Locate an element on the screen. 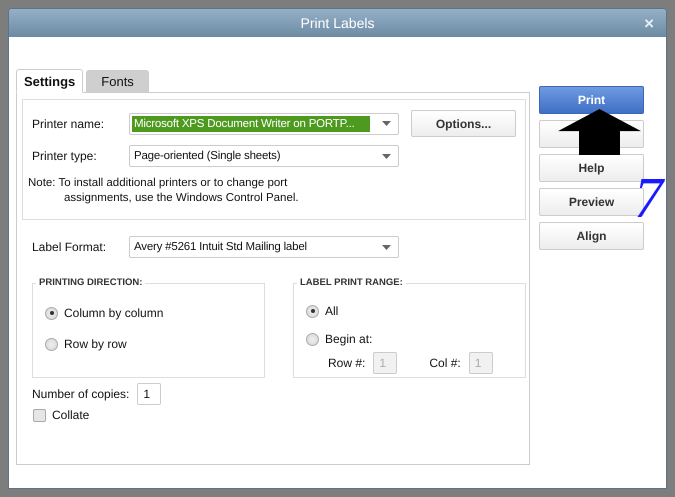 The height and width of the screenshot is (497, 675). dialog-button: Print is located at coordinates (591, 100).